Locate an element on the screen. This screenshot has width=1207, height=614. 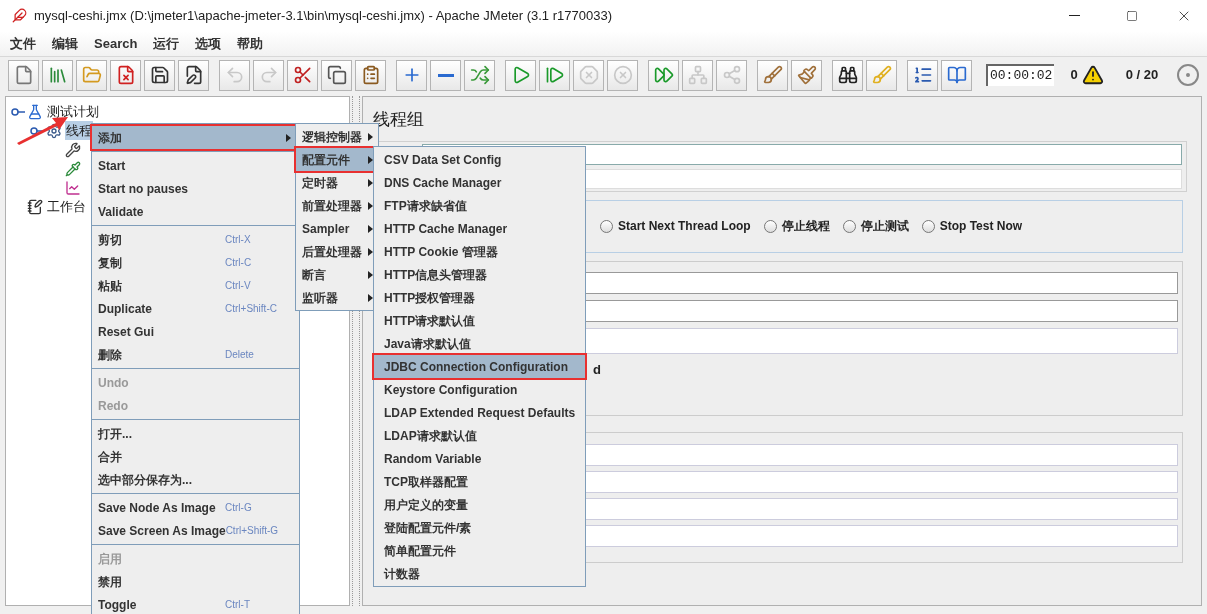
step-forward-icon is located at coordinates (554, 75).